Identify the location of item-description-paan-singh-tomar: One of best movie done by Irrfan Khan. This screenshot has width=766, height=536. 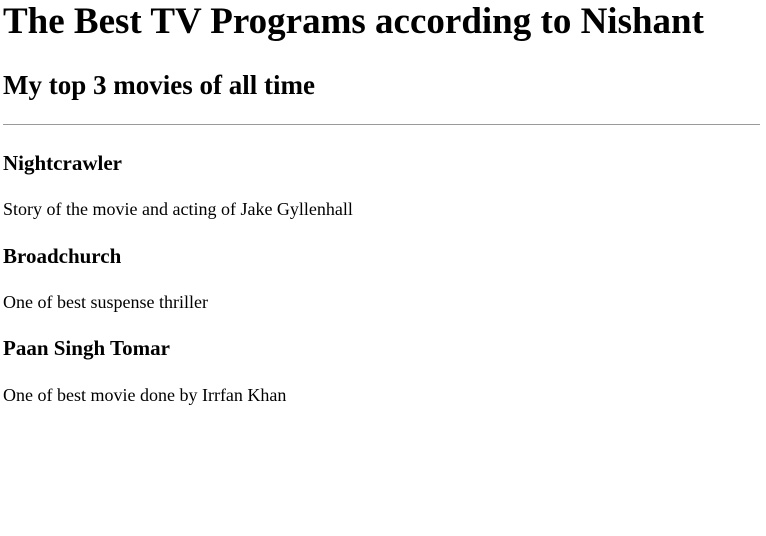
(145, 395).